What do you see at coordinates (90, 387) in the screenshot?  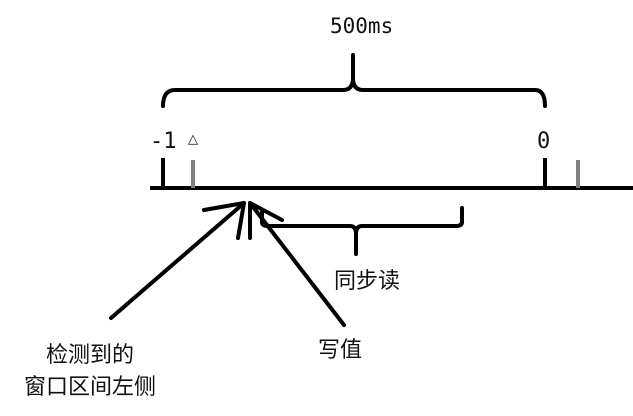 I see `detect-label-line-2: 窗口区间左侧` at bounding box center [90, 387].